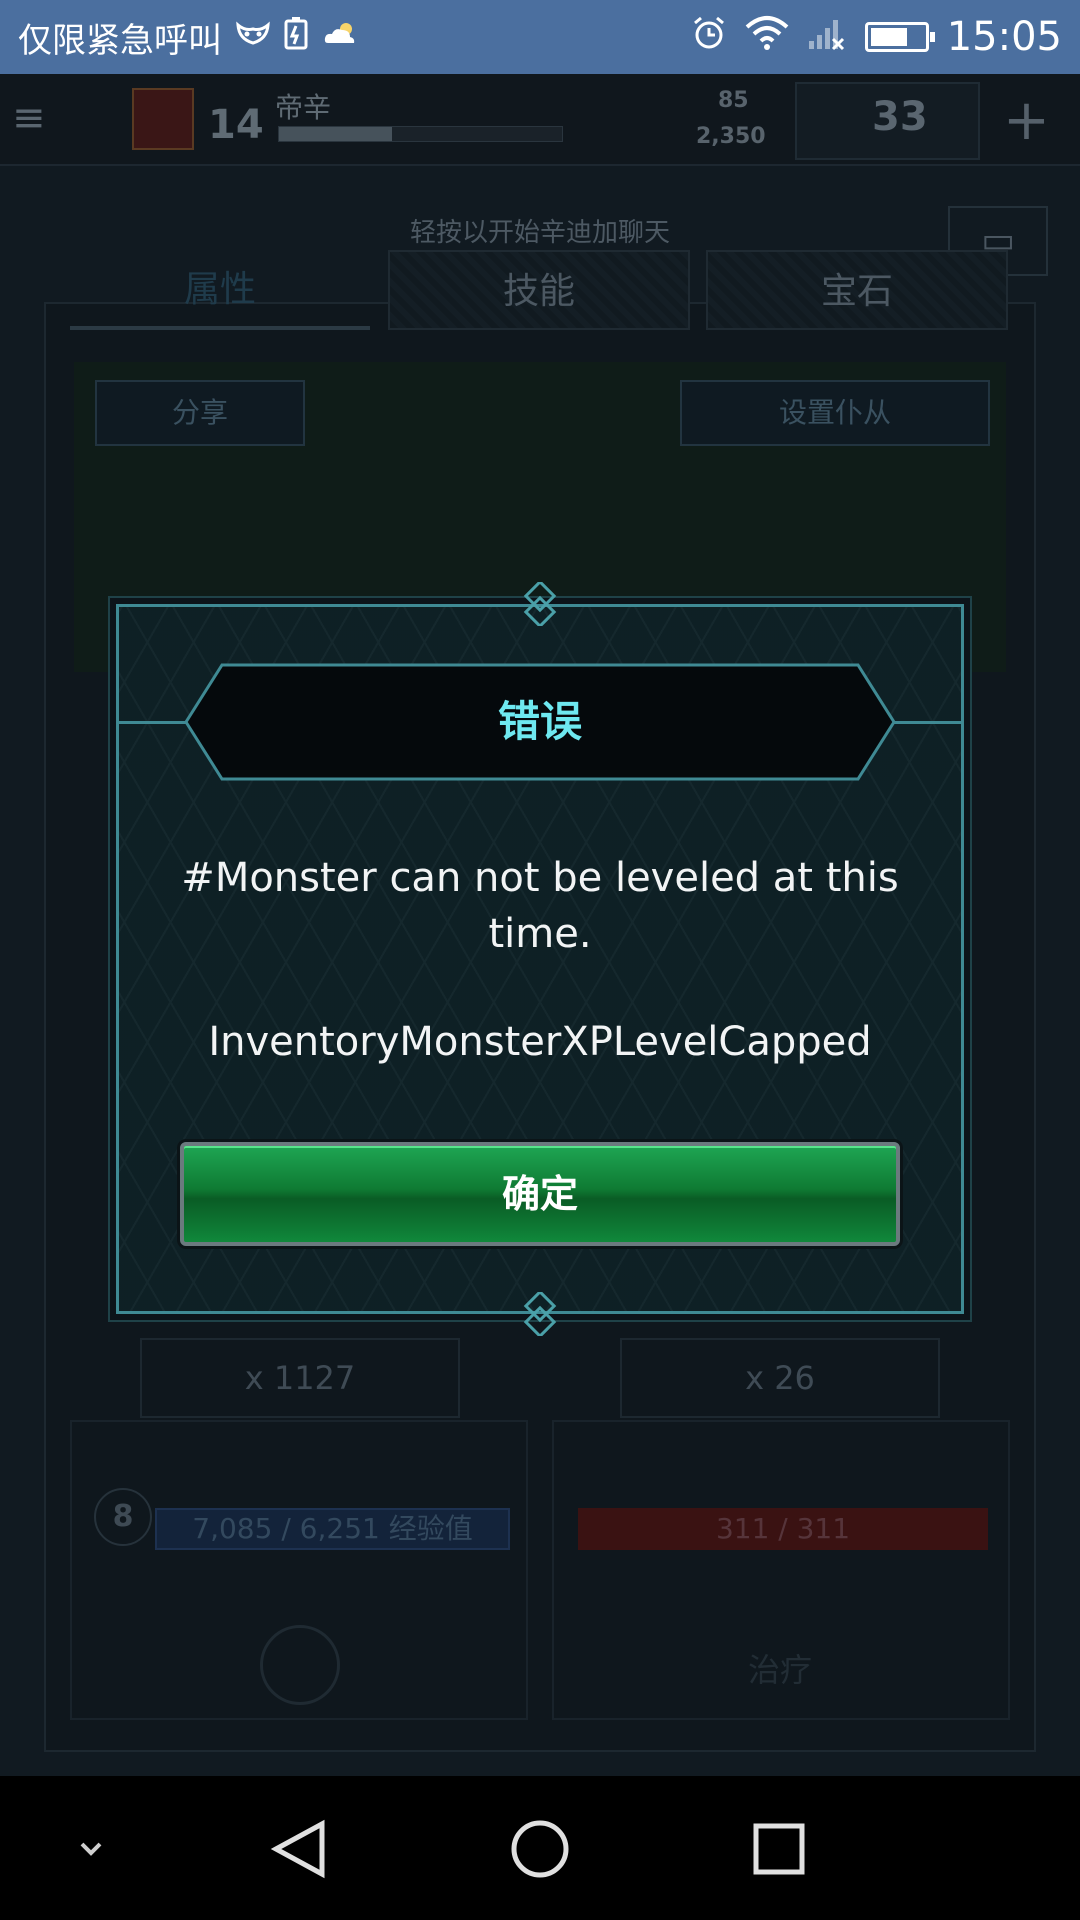 The height and width of the screenshot is (1920, 1080). I want to click on hamburger-menu-icon: ≡, so click(35, 118).